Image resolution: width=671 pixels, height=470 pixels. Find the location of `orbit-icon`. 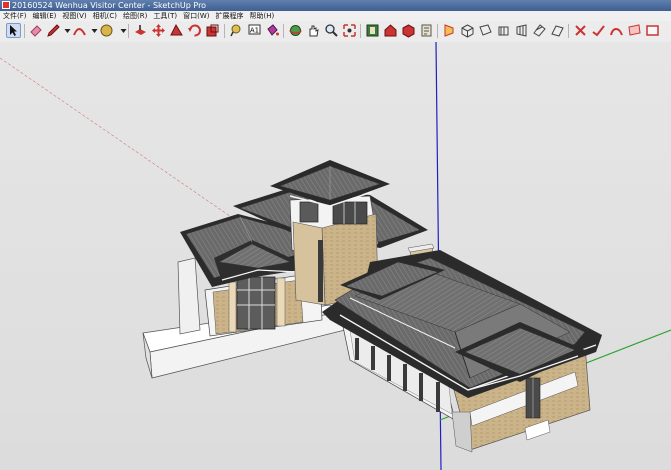

orbit-icon is located at coordinates (295, 30).